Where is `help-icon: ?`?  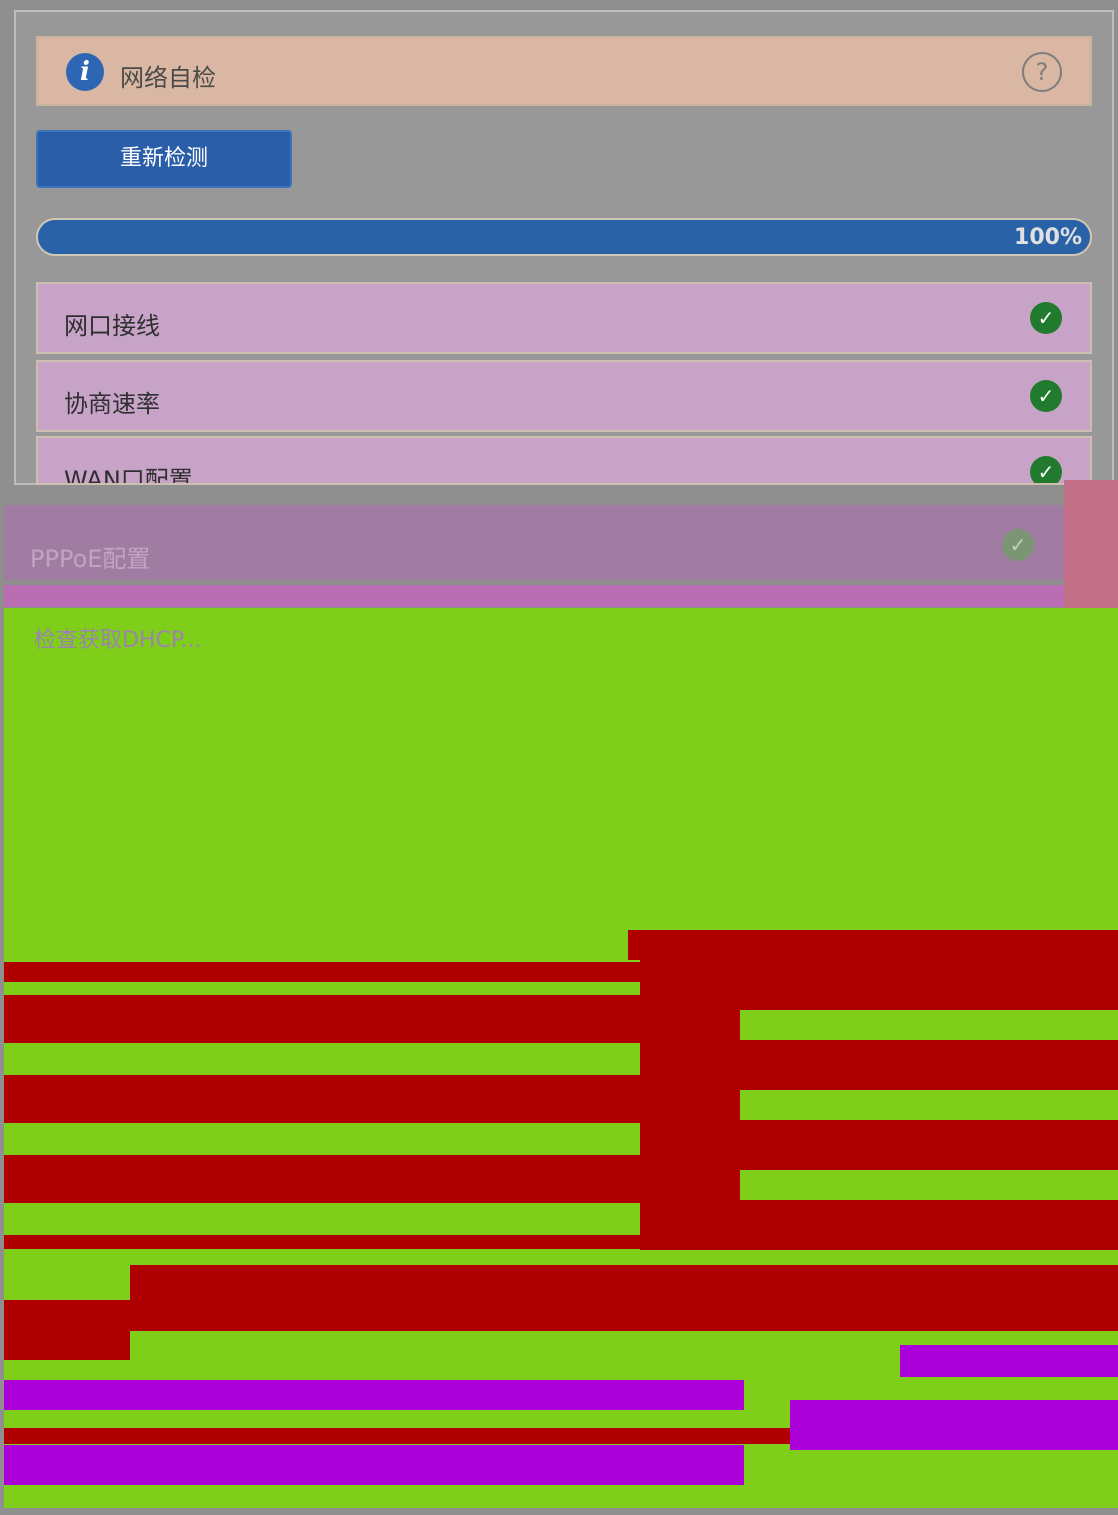 help-icon: ? is located at coordinates (1042, 72).